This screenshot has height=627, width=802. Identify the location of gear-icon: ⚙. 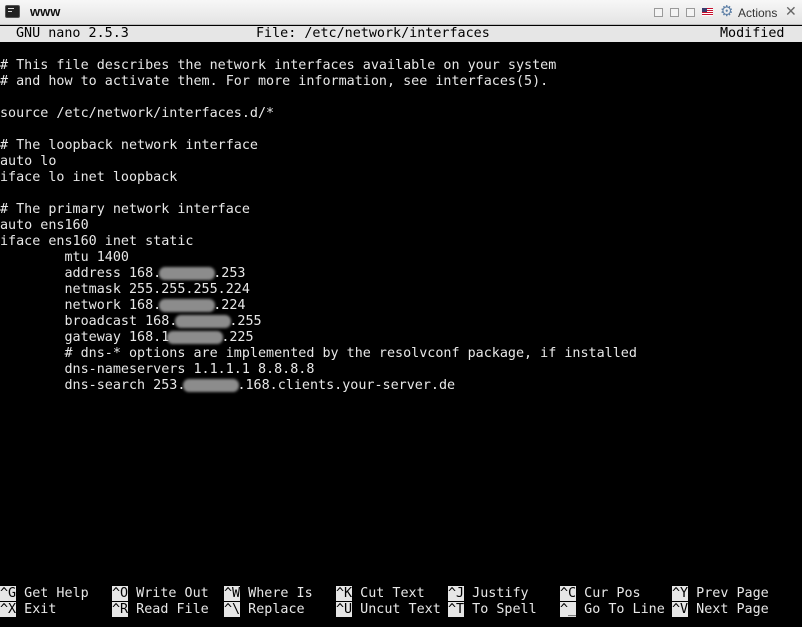
(726, 11).